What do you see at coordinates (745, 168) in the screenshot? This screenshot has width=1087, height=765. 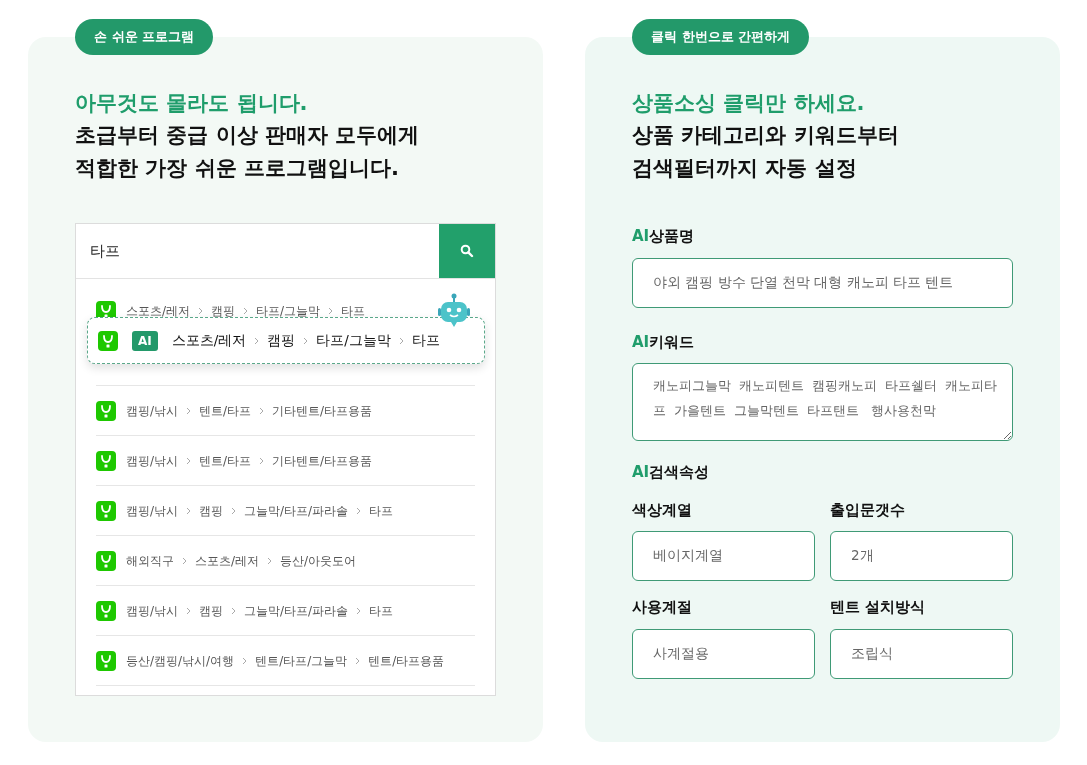 I see `subheadline: 검색필터까지 자동 설정` at bounding box center [745, 168].